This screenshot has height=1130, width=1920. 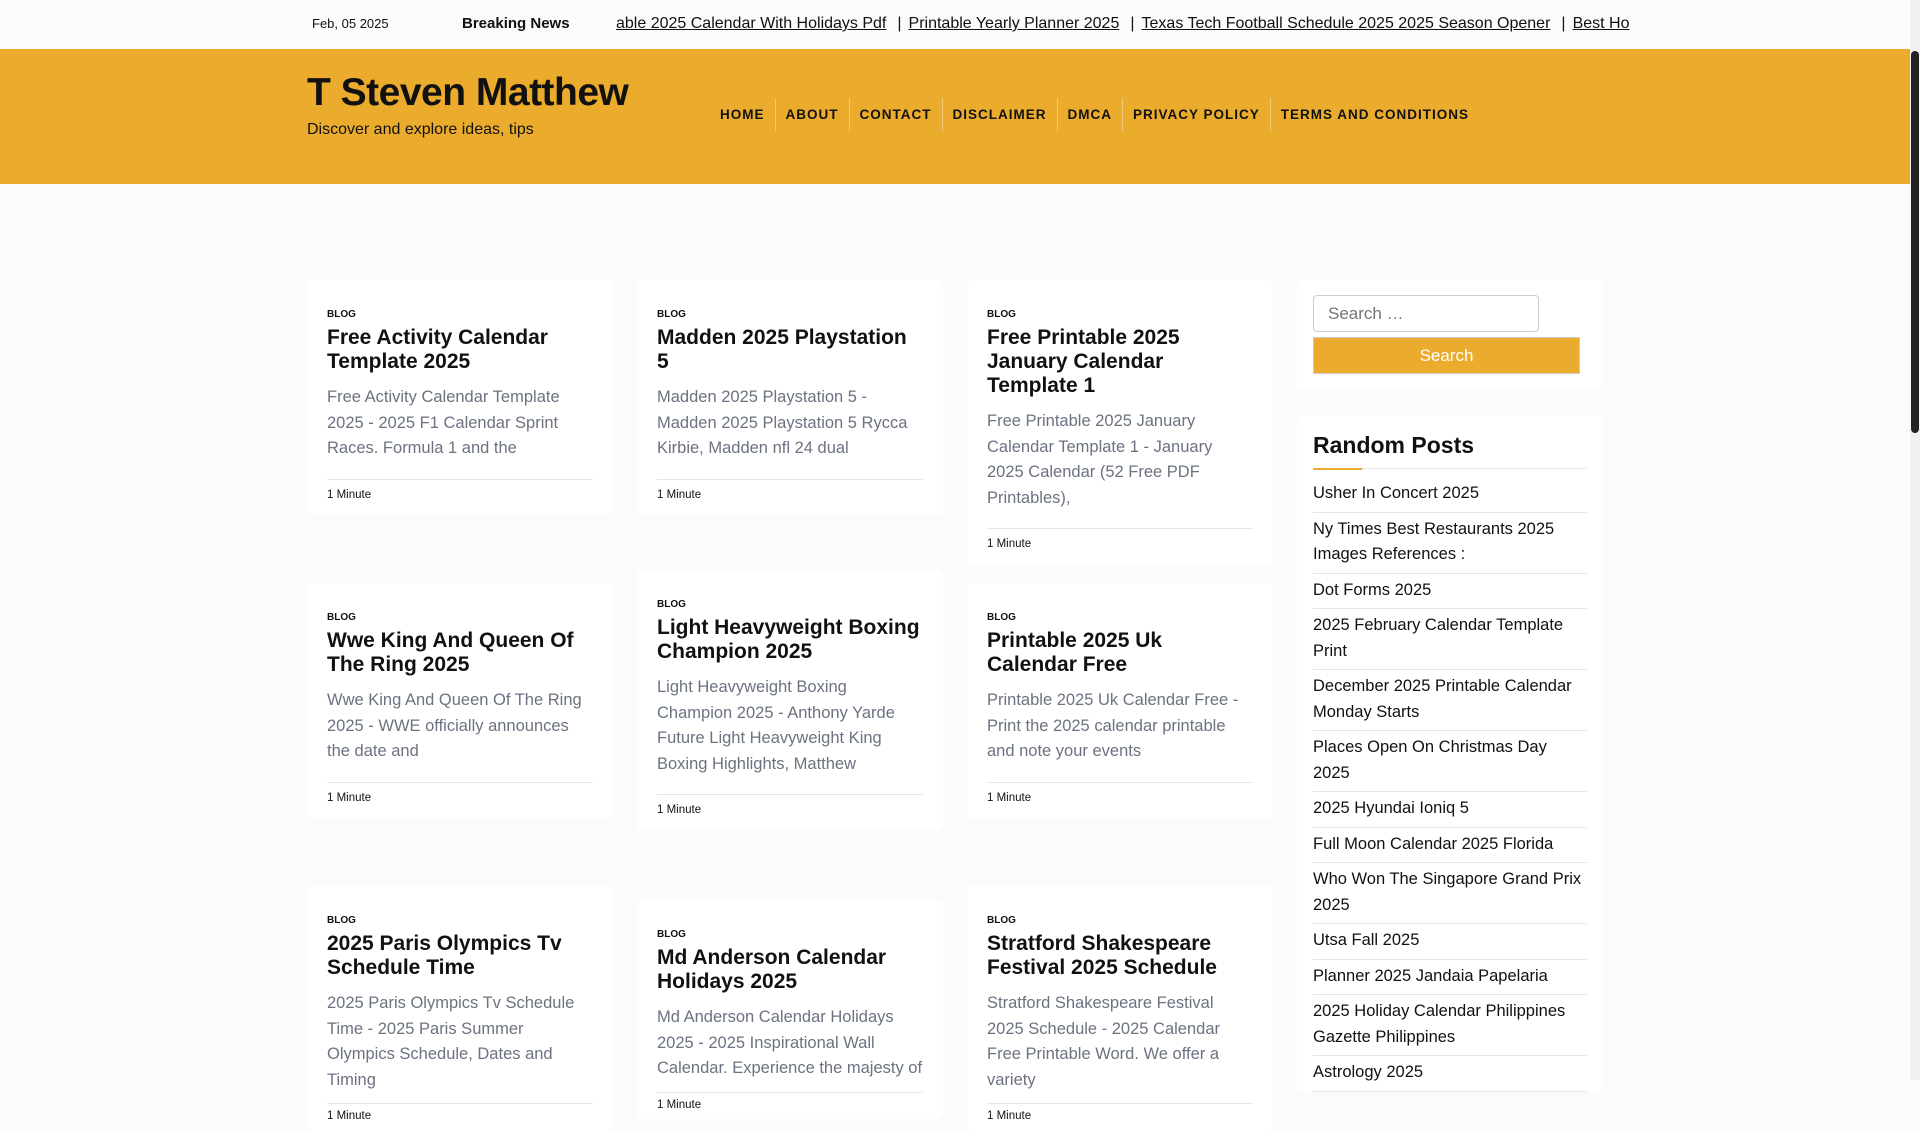 I want to click on post-title: Free Activity Calendar Template 2025, so click(x=460, y=350).